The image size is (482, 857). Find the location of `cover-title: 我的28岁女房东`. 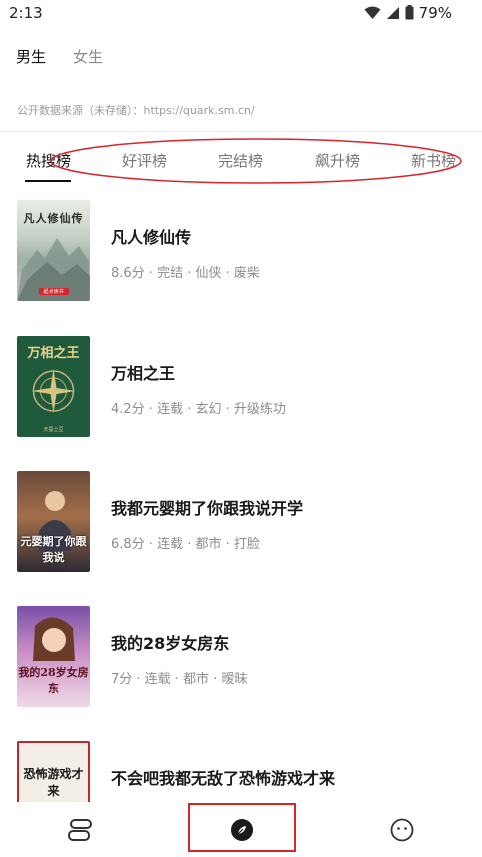

cover-title: 我的28岁女房东 is located at coordinates (53, 680).